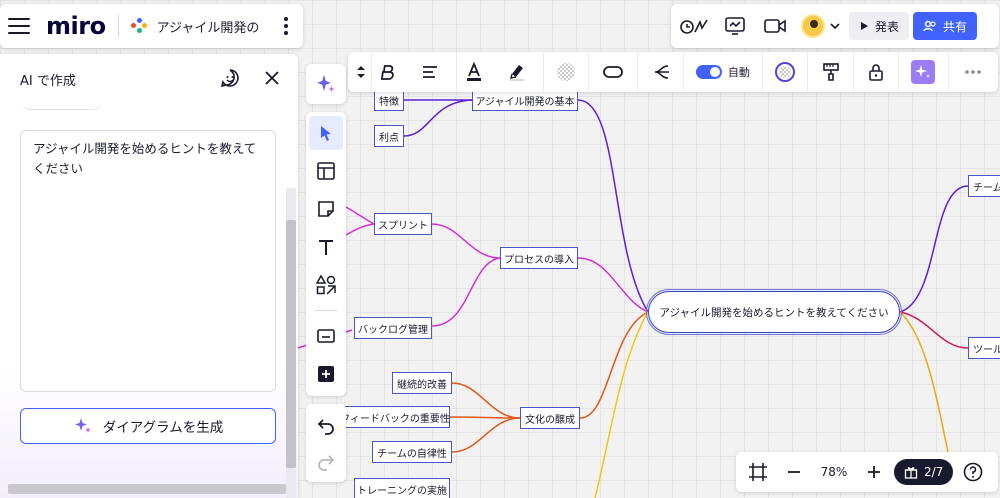 The image size is (1000, 498). I want to click on minus-icon, so click(794, 472).